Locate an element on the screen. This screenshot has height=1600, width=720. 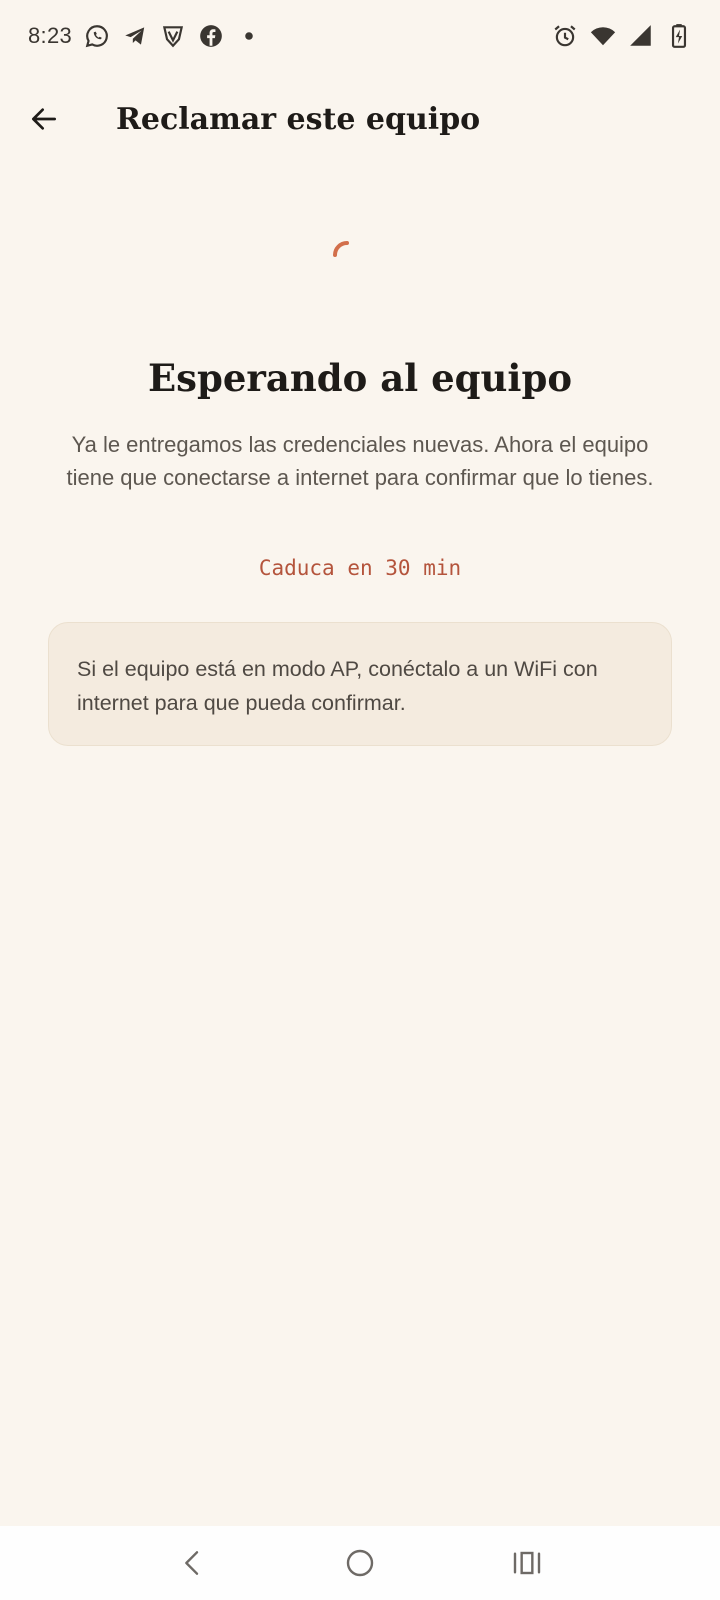
dot-icon is located at coordinates (249, 36).